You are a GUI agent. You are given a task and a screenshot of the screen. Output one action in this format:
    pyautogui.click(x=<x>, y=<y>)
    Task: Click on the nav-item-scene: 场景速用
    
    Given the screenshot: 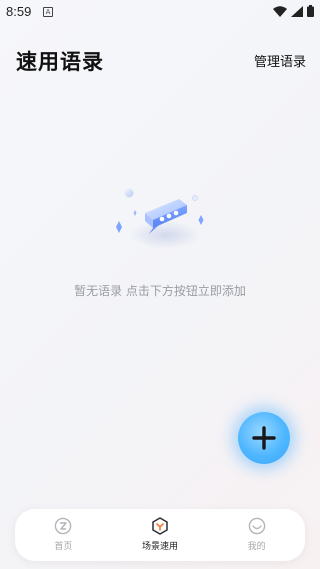 What is the action you would take?
    pyautogui.click(x=160, y=535)
    